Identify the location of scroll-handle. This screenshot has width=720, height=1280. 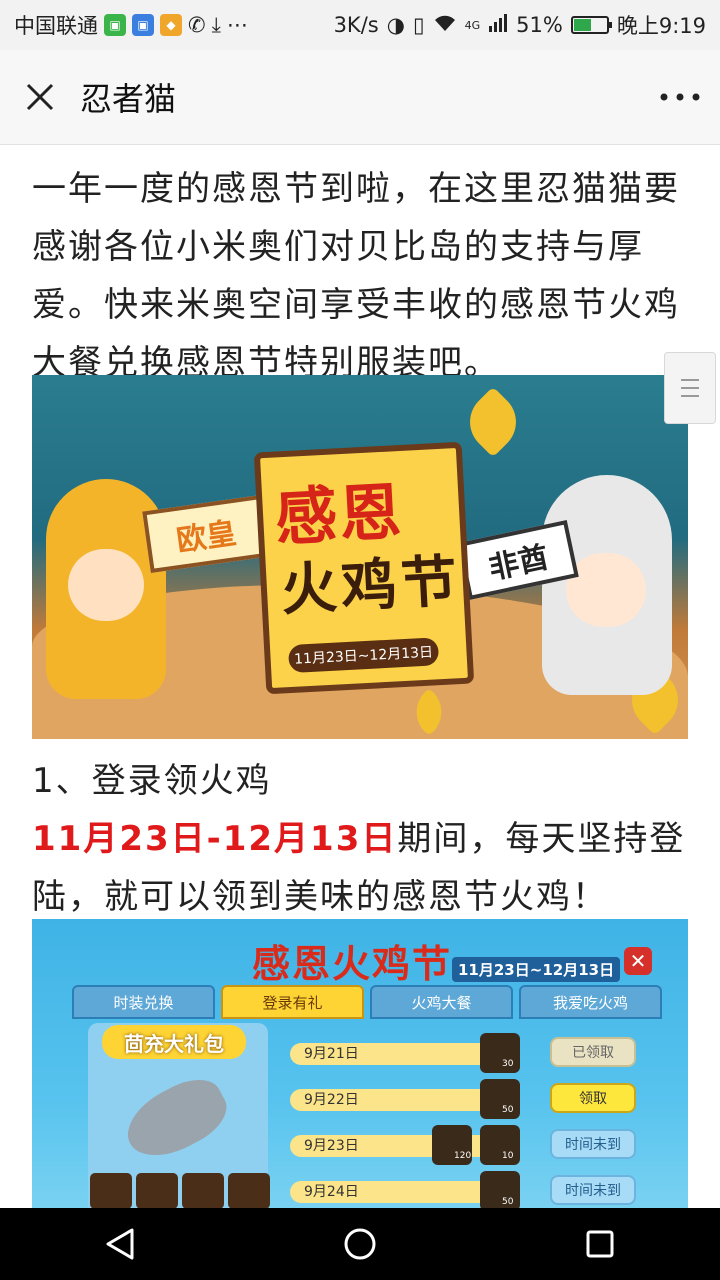
(690, 388).